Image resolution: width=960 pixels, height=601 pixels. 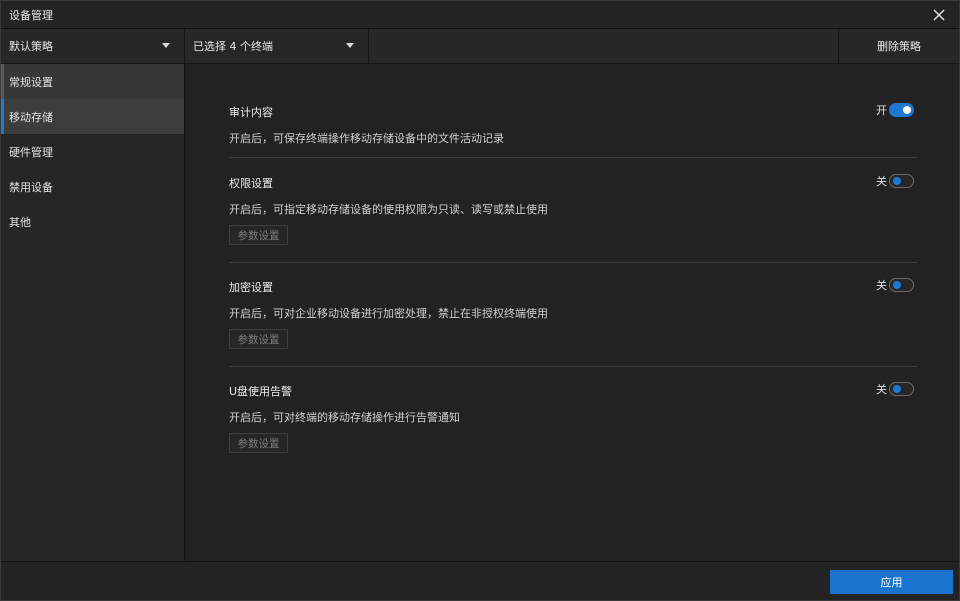 I want to click on toggle-label: 开, so click(x=881, y=110).